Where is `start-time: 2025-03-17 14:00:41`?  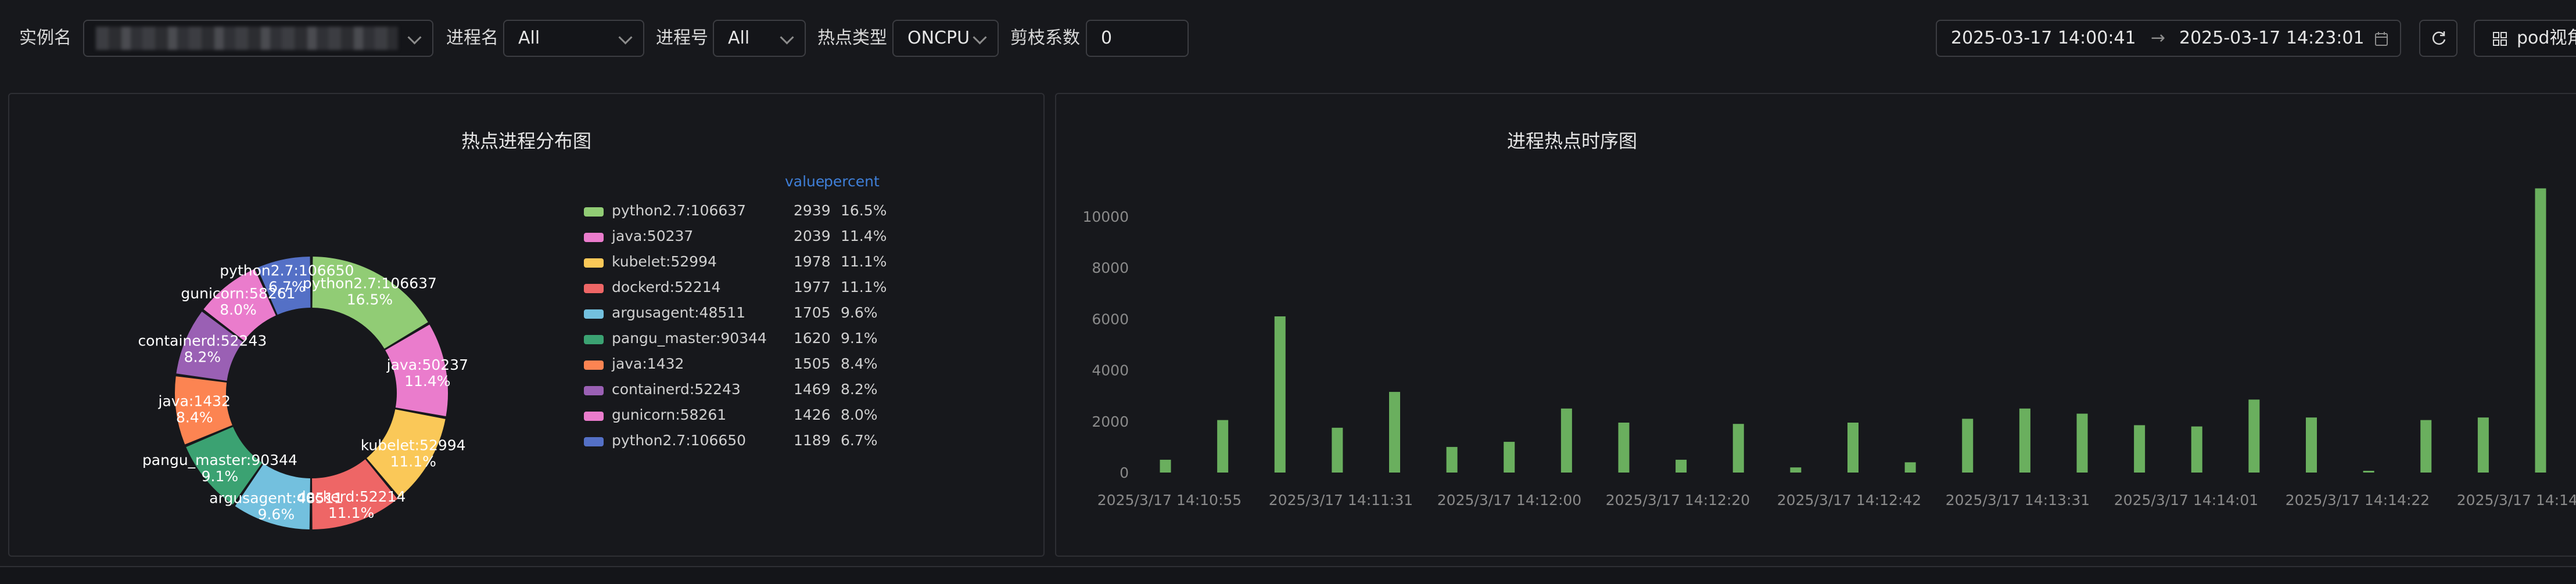 start-time: 2025-03-17 14:00:41 is located at coordinates (2043, 38).